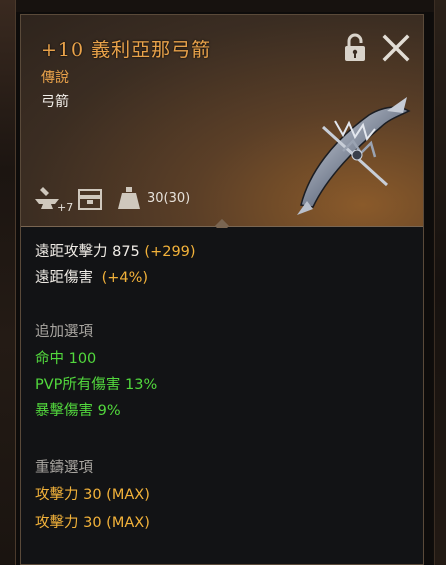  I want to click on enhance-count: +7, so click(65, 207).